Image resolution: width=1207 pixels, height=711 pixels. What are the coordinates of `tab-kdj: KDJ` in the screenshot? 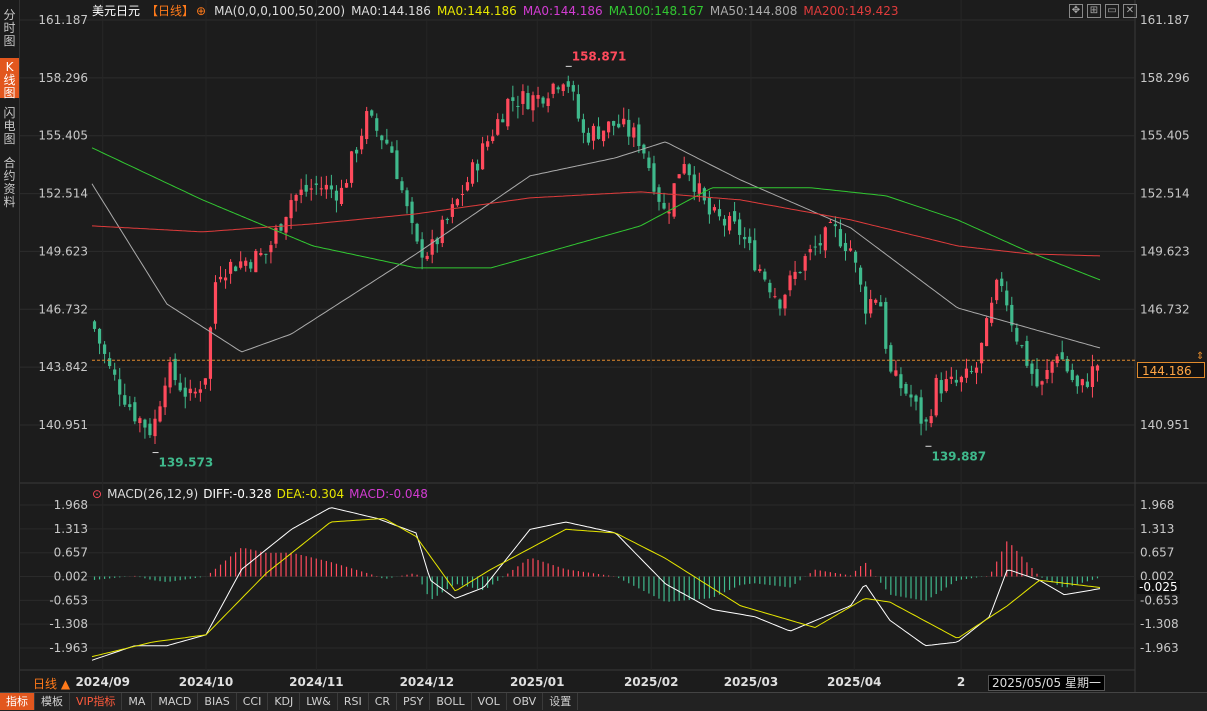 It's located at (284, 701).